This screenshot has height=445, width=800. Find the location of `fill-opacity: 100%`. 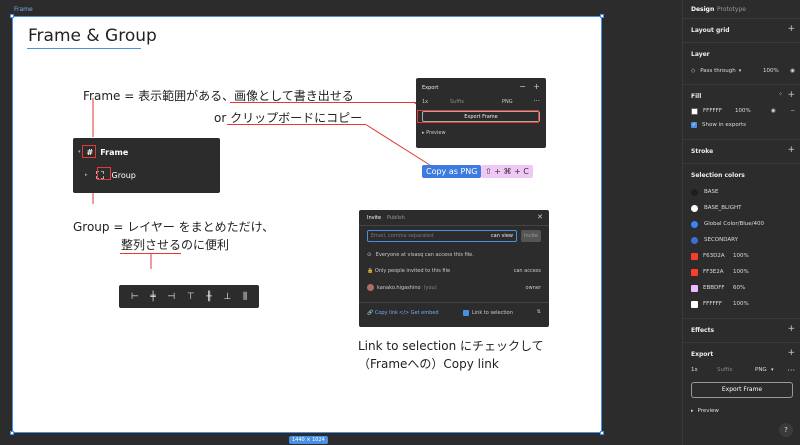

fill-opacity: 100% is located at coordinates (743, 111).